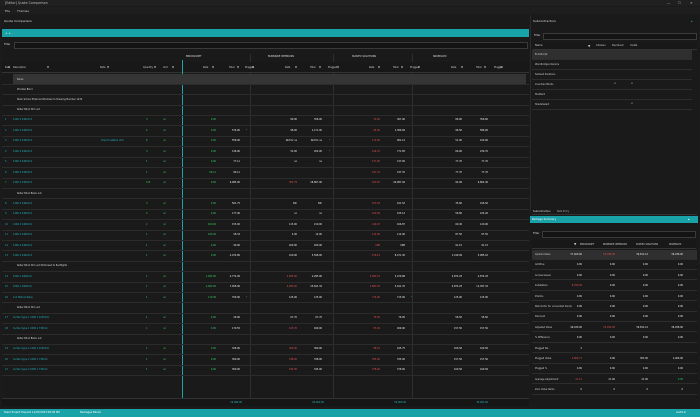  I want to click on cell-t1: 155.00, so click(236, 224).